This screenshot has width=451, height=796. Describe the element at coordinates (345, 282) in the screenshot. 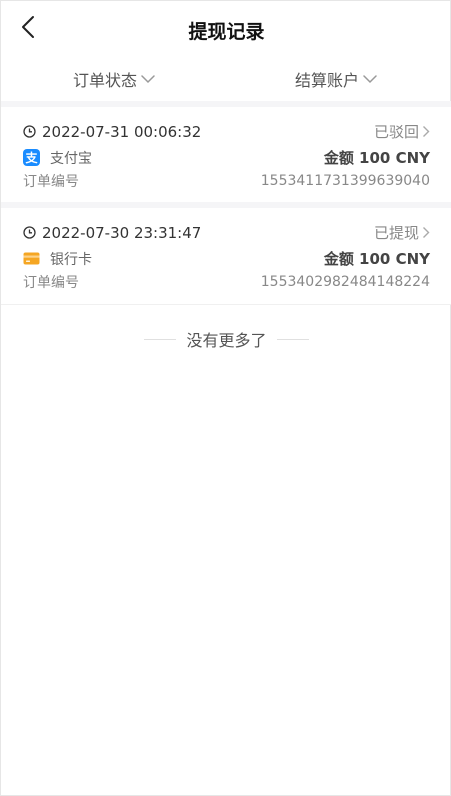

I see `order-number-value: 1553402982484148224` at that location.